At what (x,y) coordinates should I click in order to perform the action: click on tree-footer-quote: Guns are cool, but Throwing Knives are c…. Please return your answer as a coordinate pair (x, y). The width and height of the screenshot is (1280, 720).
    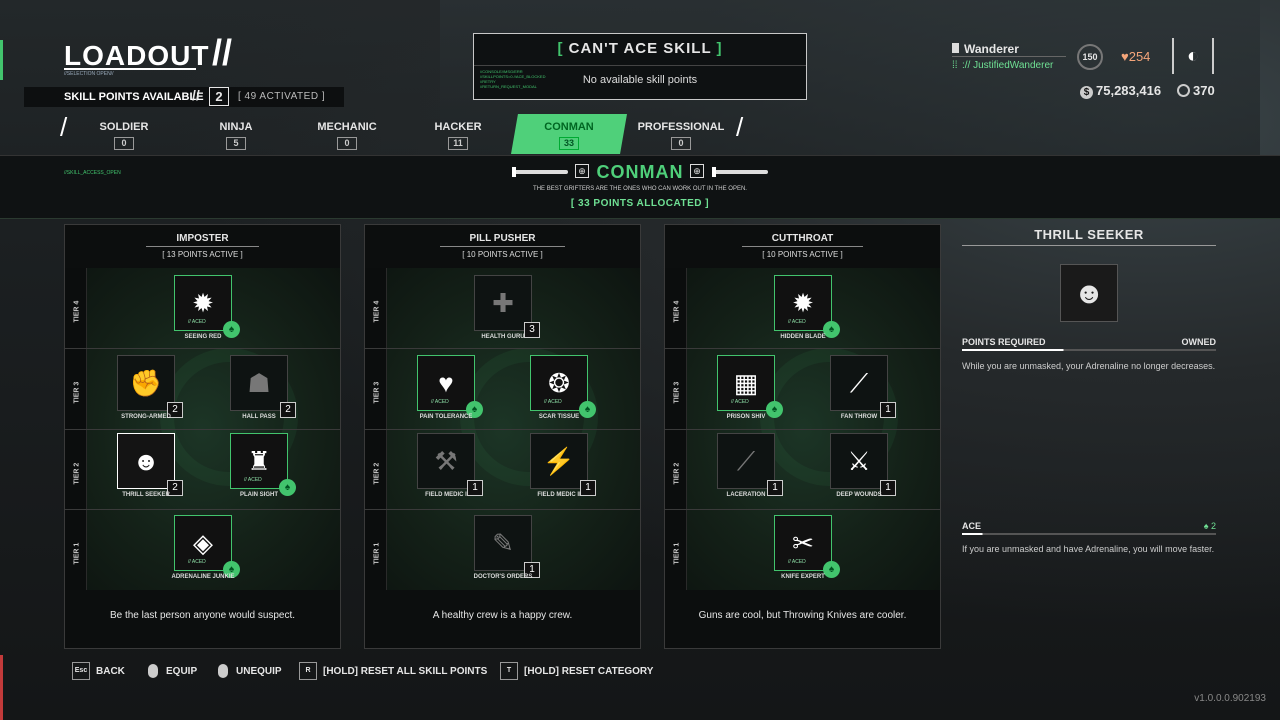
    Looking at the image, I should click on (802, 615).